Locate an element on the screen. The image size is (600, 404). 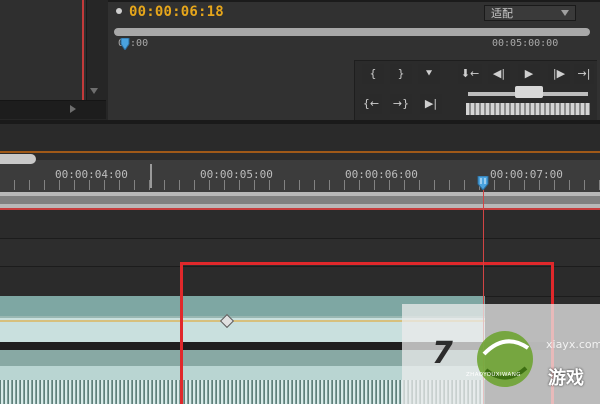
panel-area is located at coordinates (300, 137).